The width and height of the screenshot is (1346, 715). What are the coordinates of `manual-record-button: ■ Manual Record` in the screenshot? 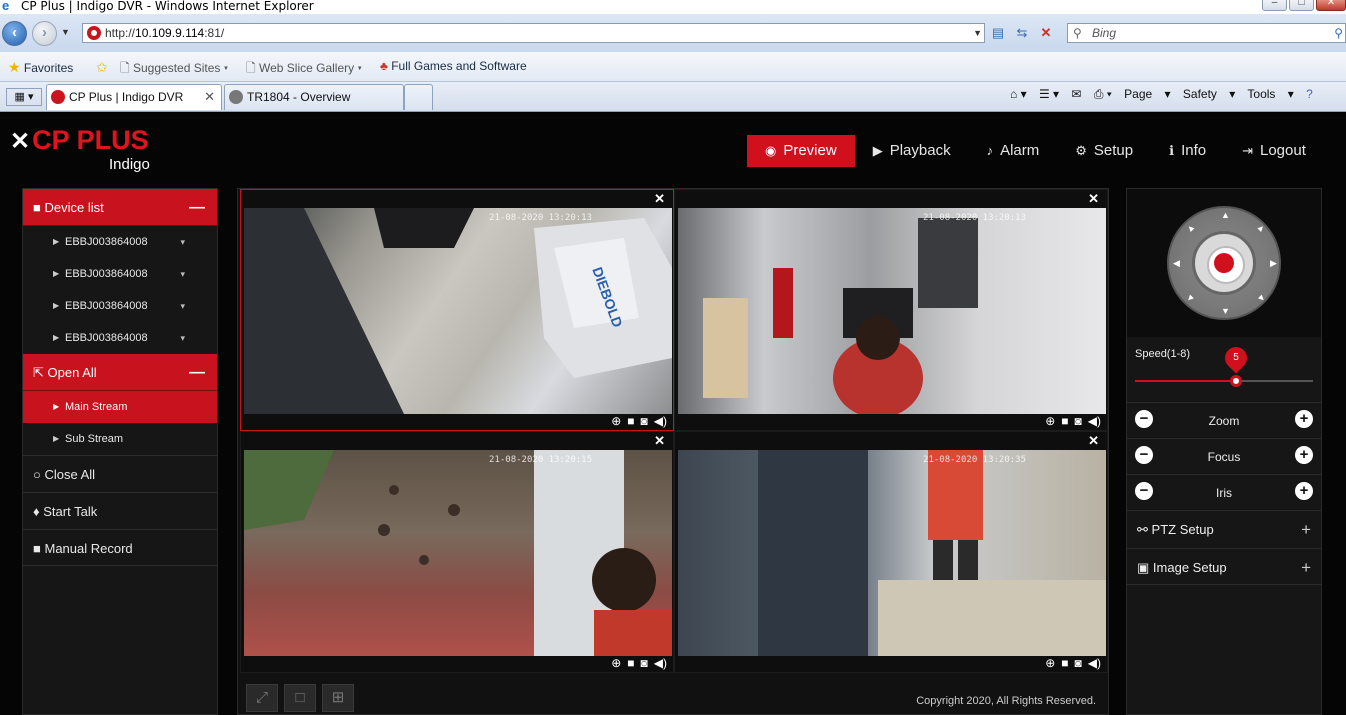 It's located at (120, 547).